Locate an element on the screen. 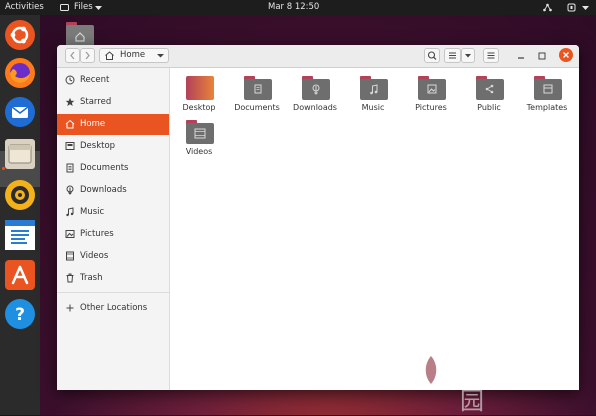  sidebar-item-recent: Recent is located at coordinates (113, 80).